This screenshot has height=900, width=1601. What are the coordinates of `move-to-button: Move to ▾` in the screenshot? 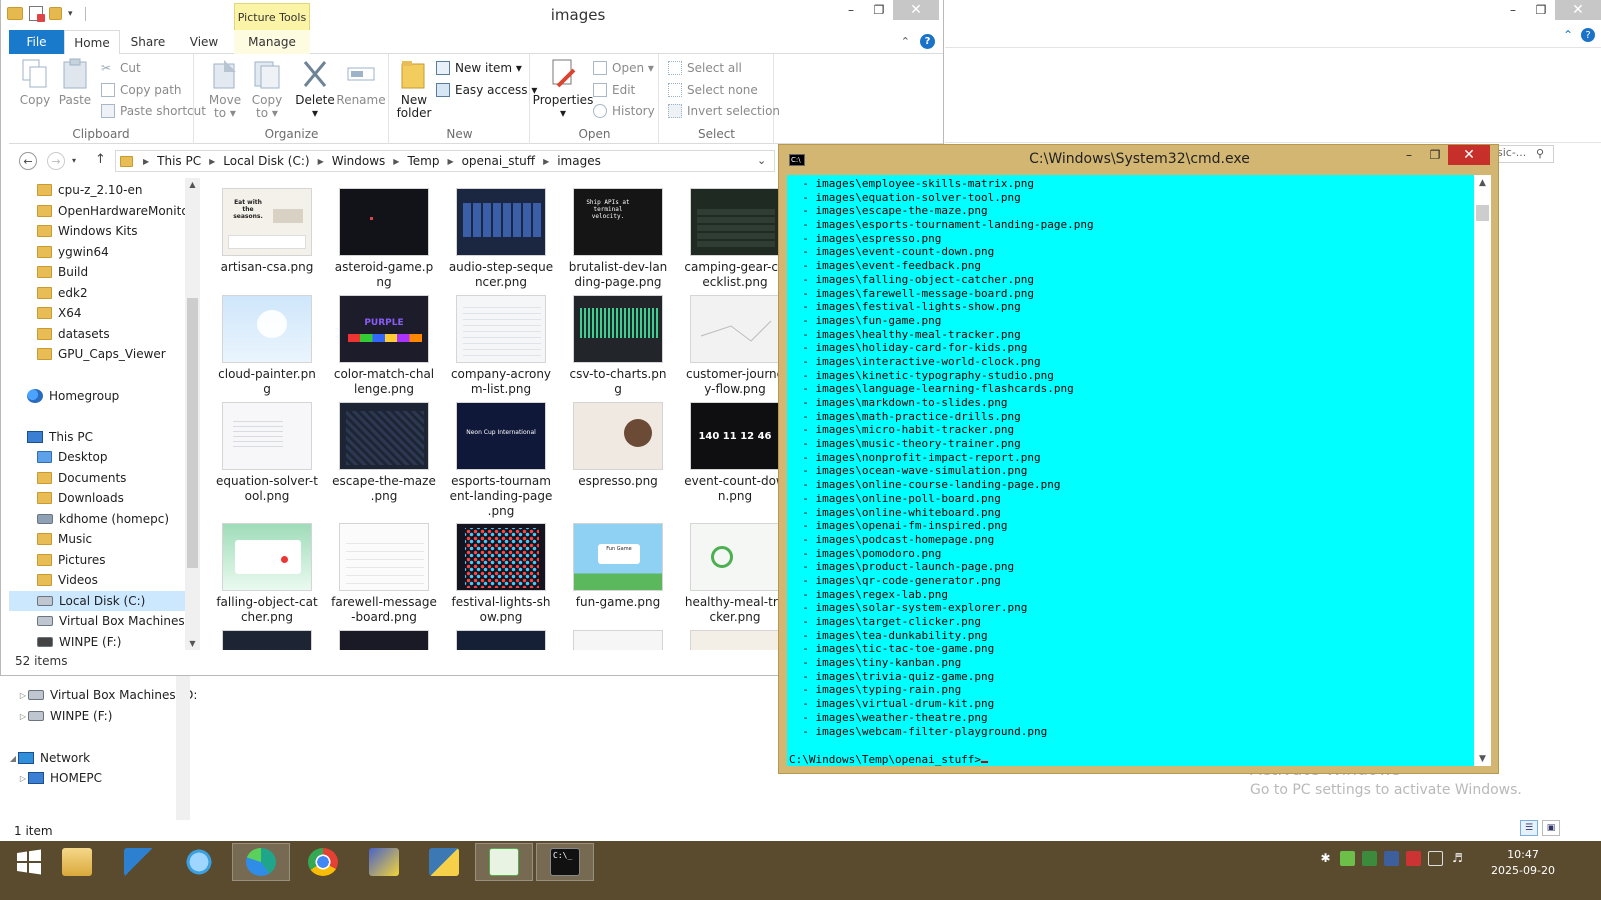 It's located at (225, 89).